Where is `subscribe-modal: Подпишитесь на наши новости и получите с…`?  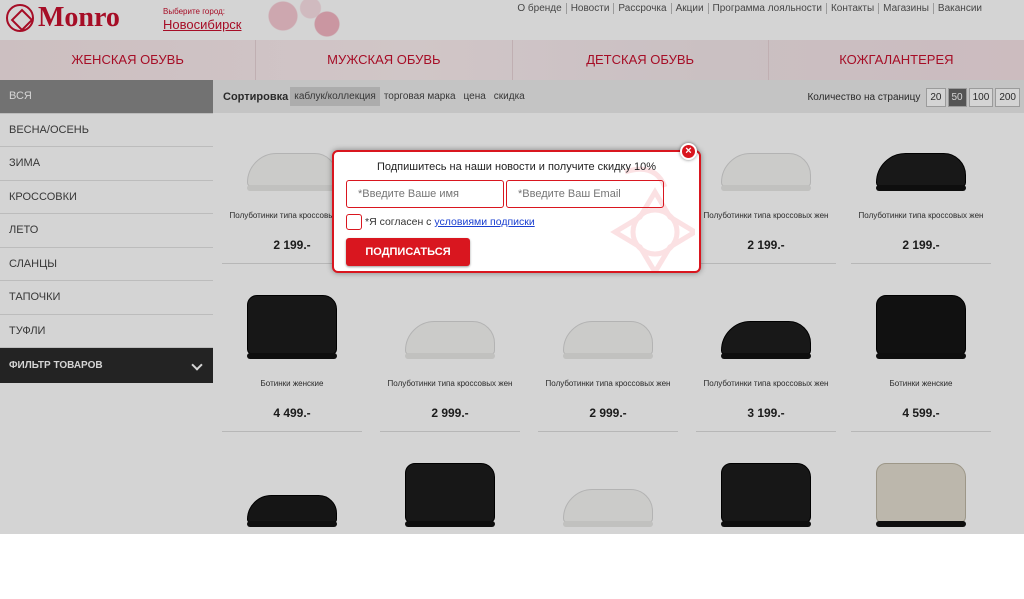 subscribe-modal: Подпишитесь на наши новости и получите с… is located at coordinates (516, 211).